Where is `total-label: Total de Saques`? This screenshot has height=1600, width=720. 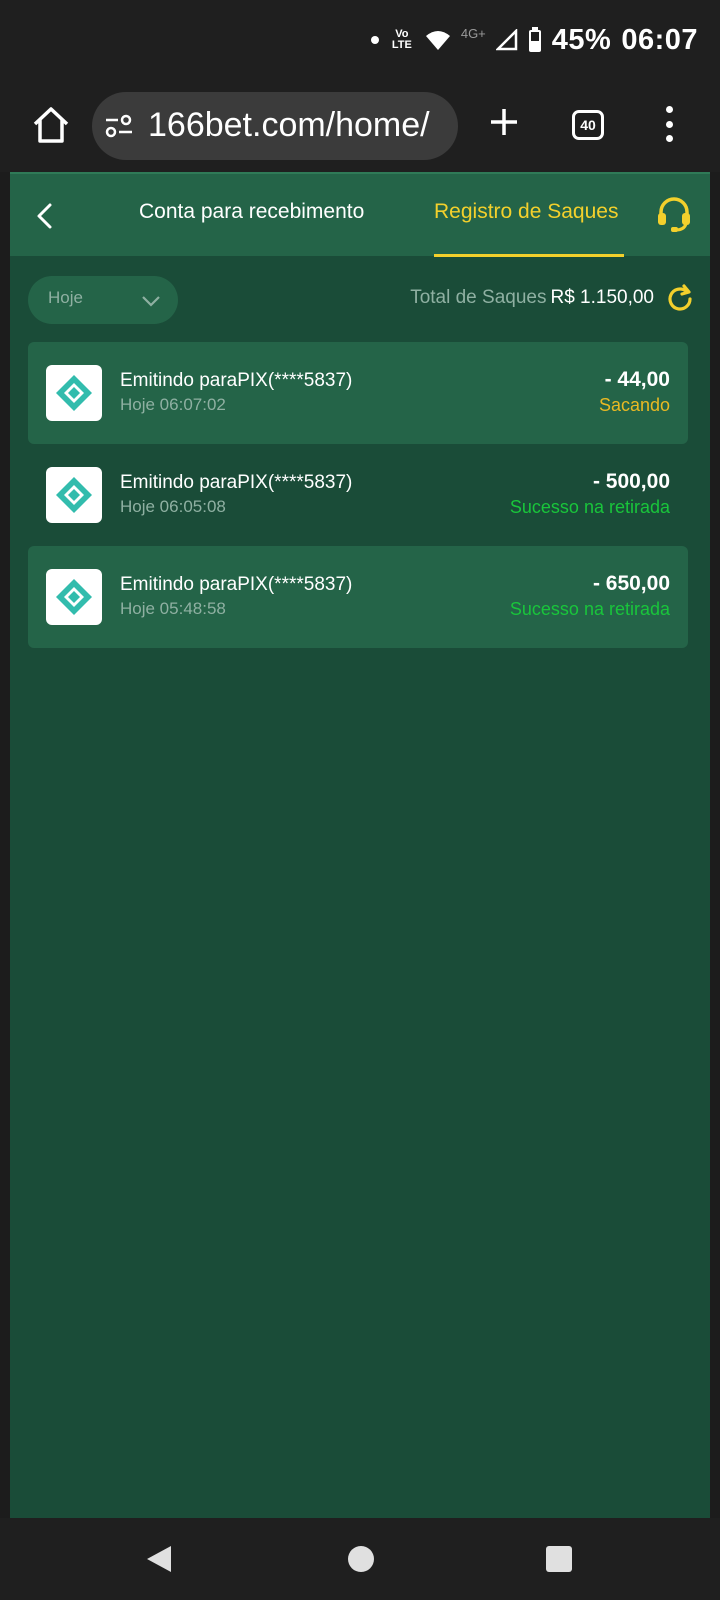 total-label: Total de Saques is located at coordinates (478, 297).